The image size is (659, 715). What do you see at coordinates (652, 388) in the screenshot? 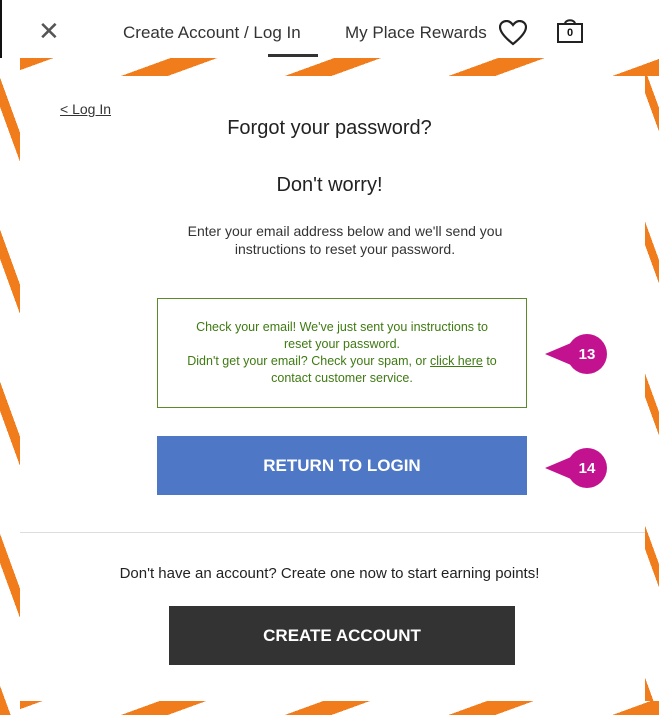
I see `stripe-right` at bounding box center [652, 388].